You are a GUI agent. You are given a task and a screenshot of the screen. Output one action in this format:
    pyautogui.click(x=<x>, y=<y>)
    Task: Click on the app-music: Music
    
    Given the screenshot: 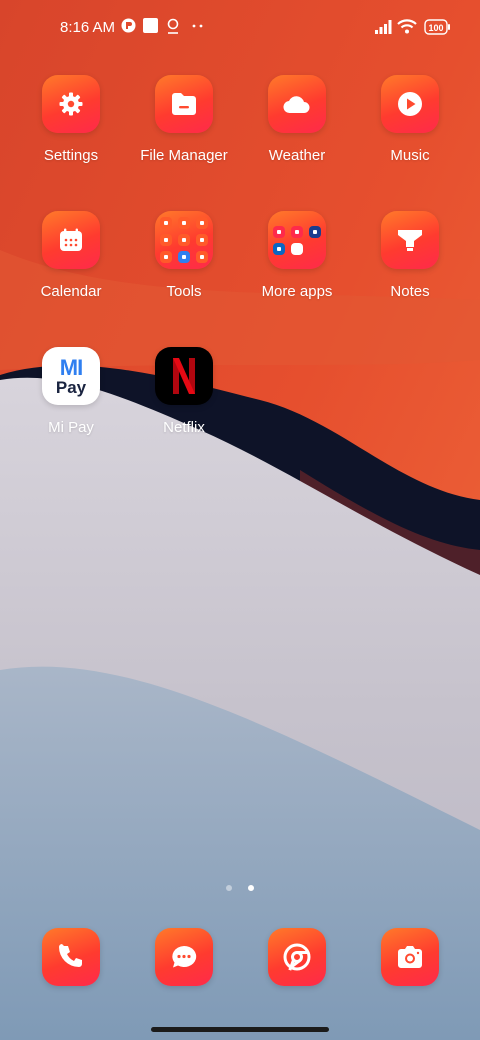 What is the action you would take?
    pyautogui.click(x=410, y=119)
    